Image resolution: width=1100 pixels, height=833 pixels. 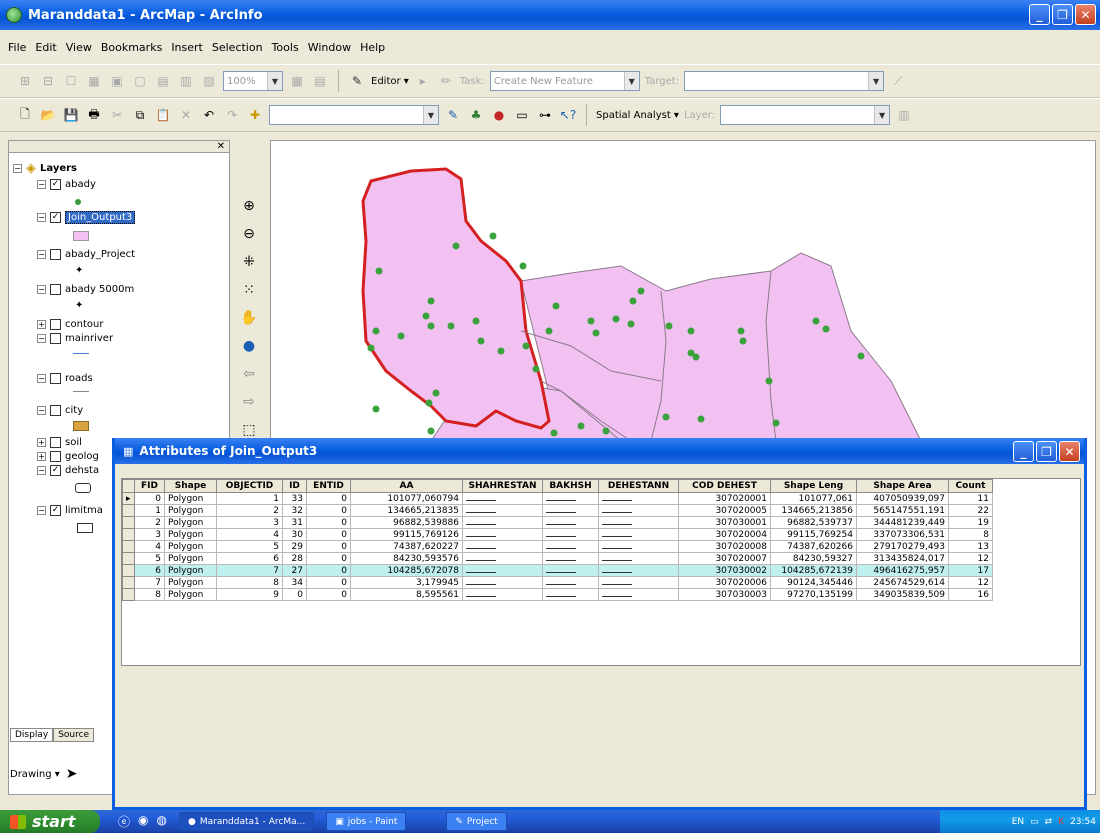 I want to click on table-cell: 565147551,191, so click(x=902, y=510).